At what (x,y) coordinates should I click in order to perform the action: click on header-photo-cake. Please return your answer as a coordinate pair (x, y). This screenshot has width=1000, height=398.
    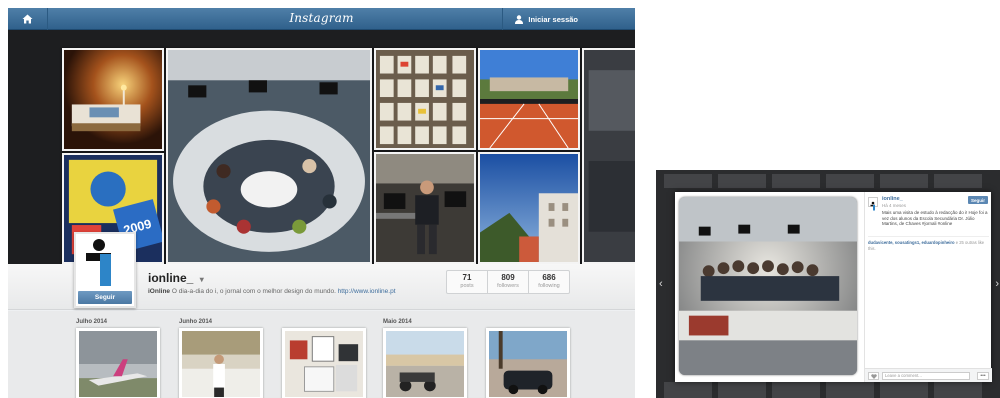
    Looking at the image, I should click on (113, 99).